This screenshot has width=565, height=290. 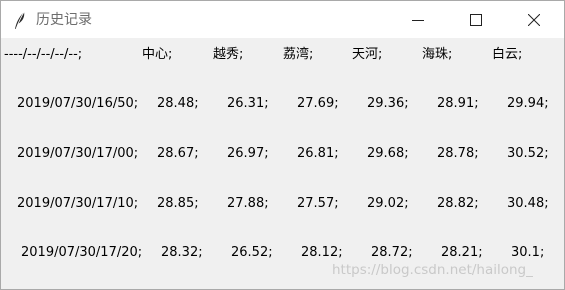 What do you see at coordinates (388, 203) in the screenshot?
I see `row3-tianhe: 29.02;` at bounding box center [388, 203].